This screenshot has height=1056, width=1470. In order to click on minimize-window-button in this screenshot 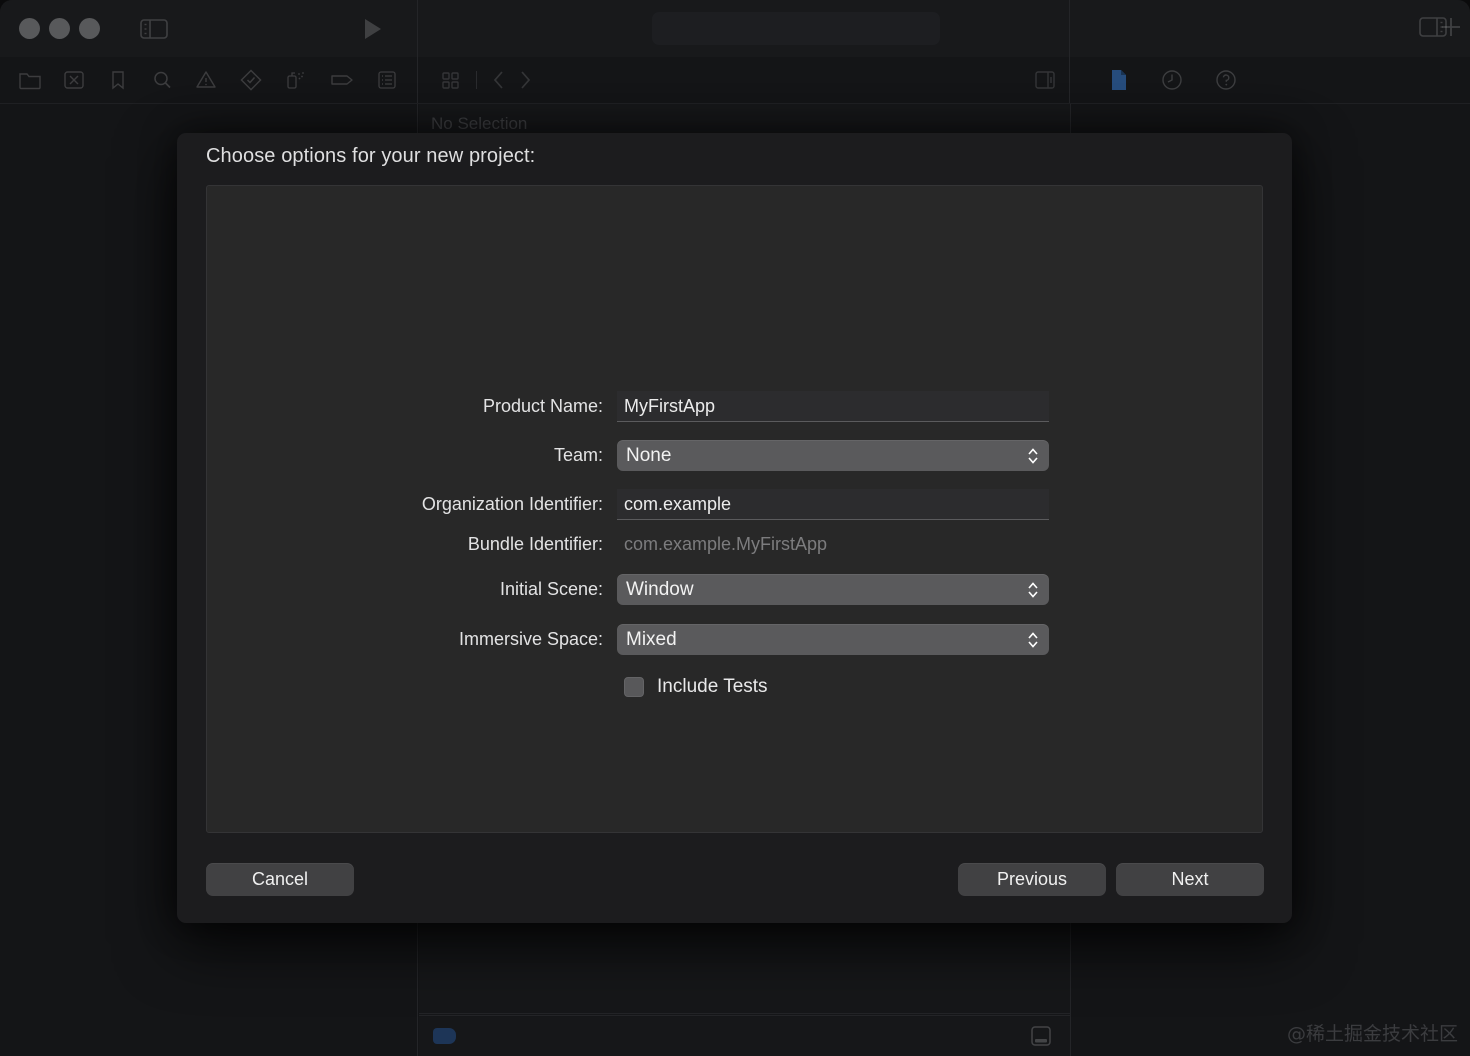, I will do `click(59, 28)`.